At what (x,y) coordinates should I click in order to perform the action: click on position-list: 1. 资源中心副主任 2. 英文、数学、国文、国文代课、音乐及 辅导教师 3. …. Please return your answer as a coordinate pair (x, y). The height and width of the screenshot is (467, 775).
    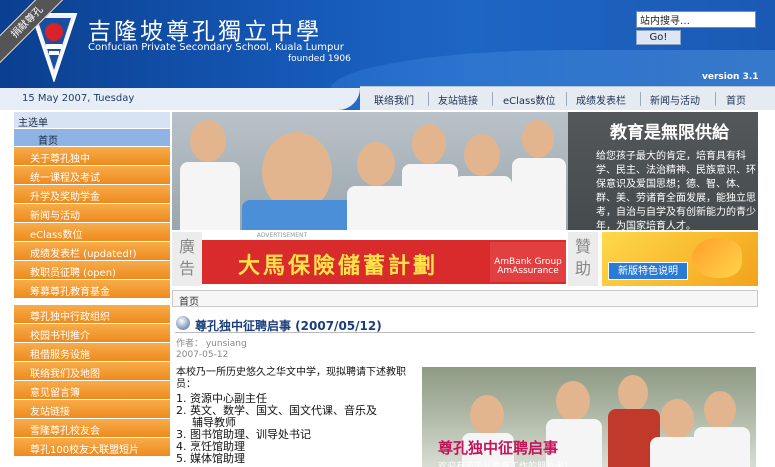
    Looking at the image, I should click on (294, 429).